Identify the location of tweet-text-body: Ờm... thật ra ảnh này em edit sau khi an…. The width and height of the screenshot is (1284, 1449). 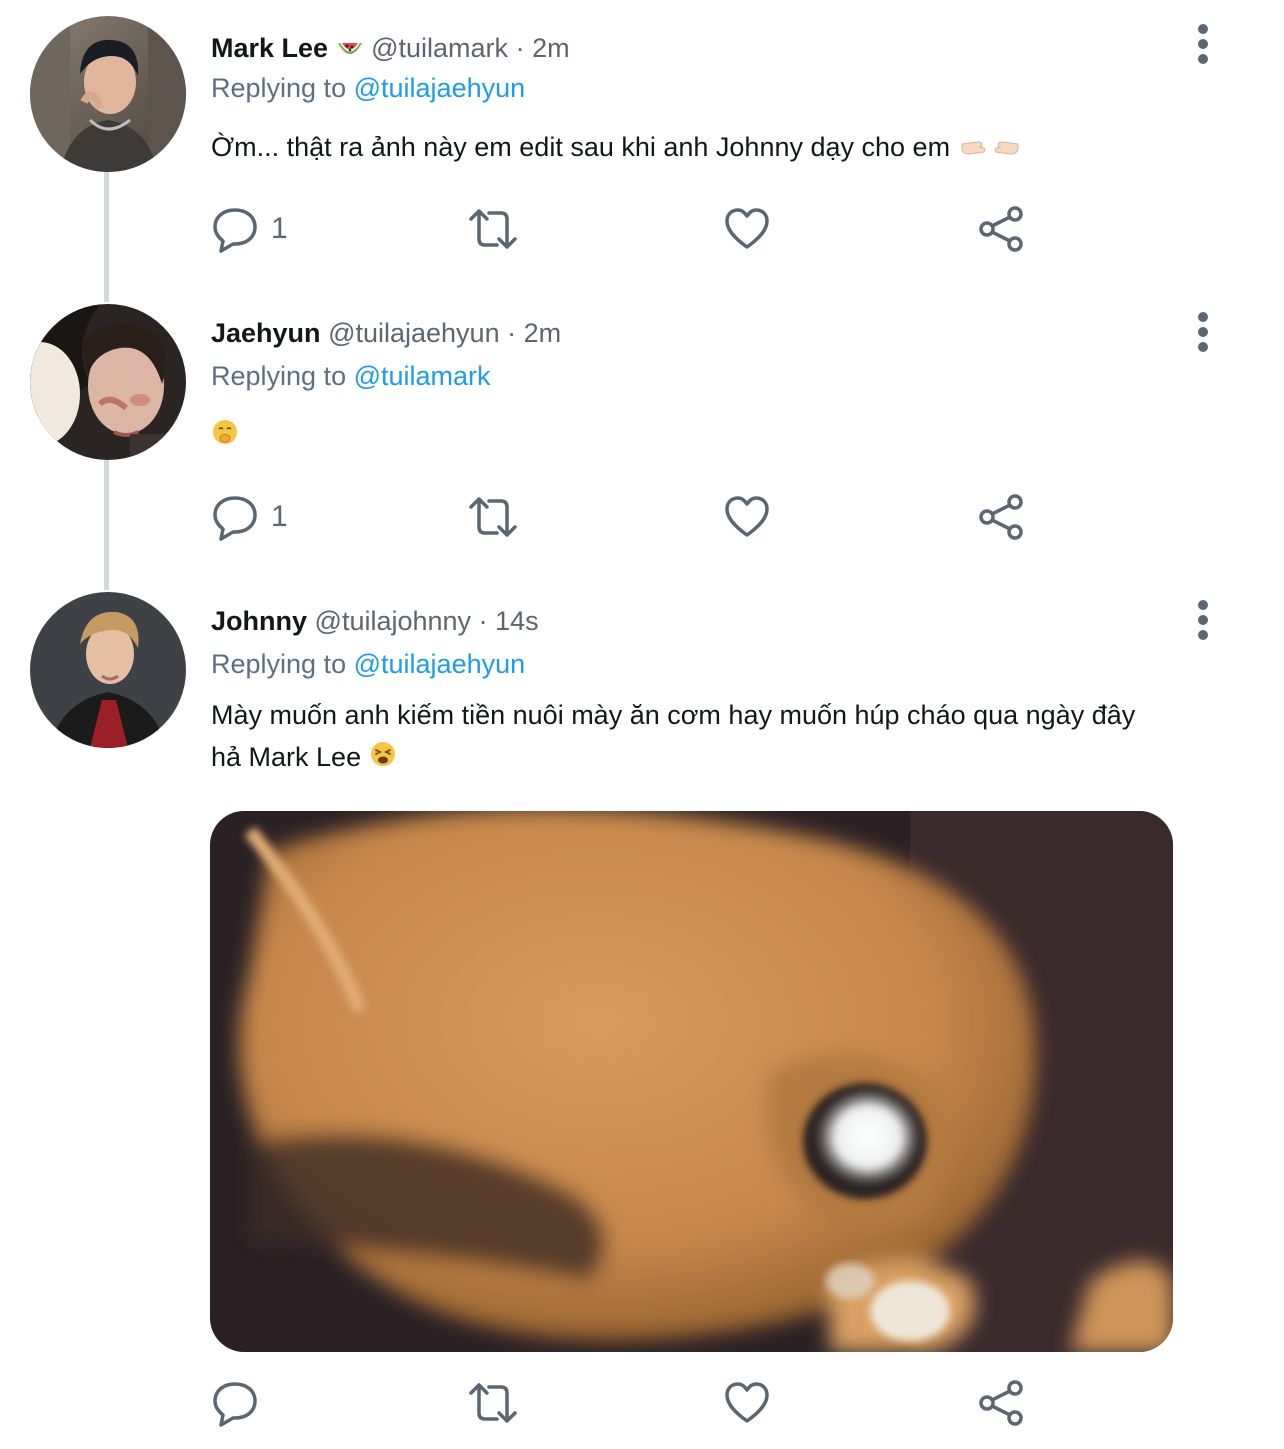
(581, 147).